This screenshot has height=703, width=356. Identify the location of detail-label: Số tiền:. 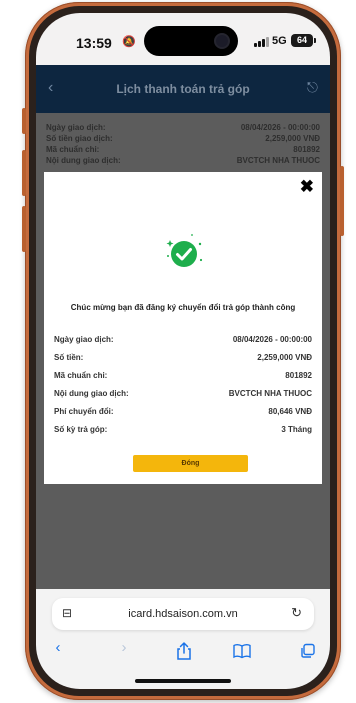
(69, 357).